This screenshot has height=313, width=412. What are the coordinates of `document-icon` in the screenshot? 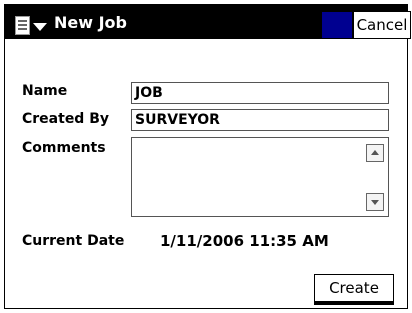 It's located at (22, 25).